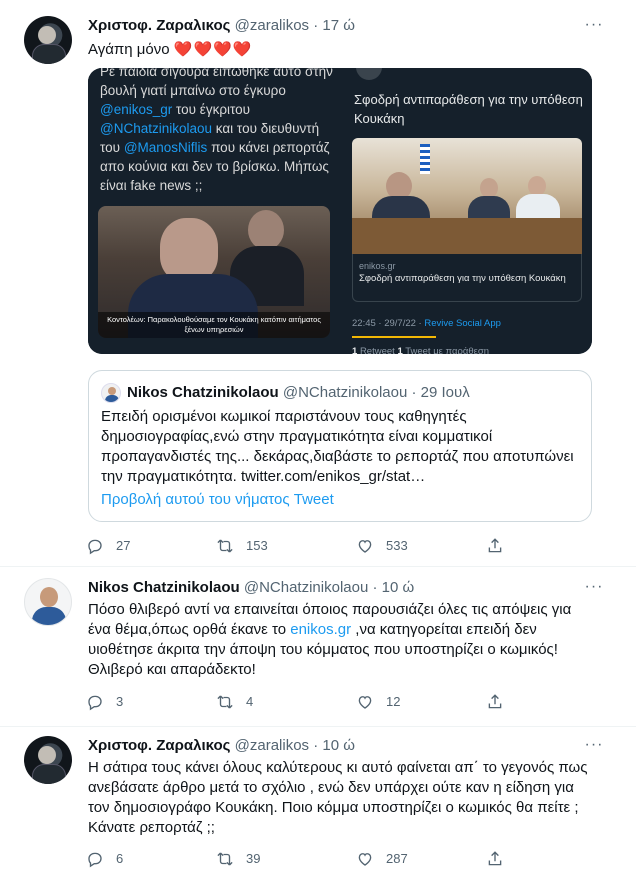  Describe the element at coordinates (300, 702) in the screenshot. I see `tweet-actions: 3 4 12` at that location.